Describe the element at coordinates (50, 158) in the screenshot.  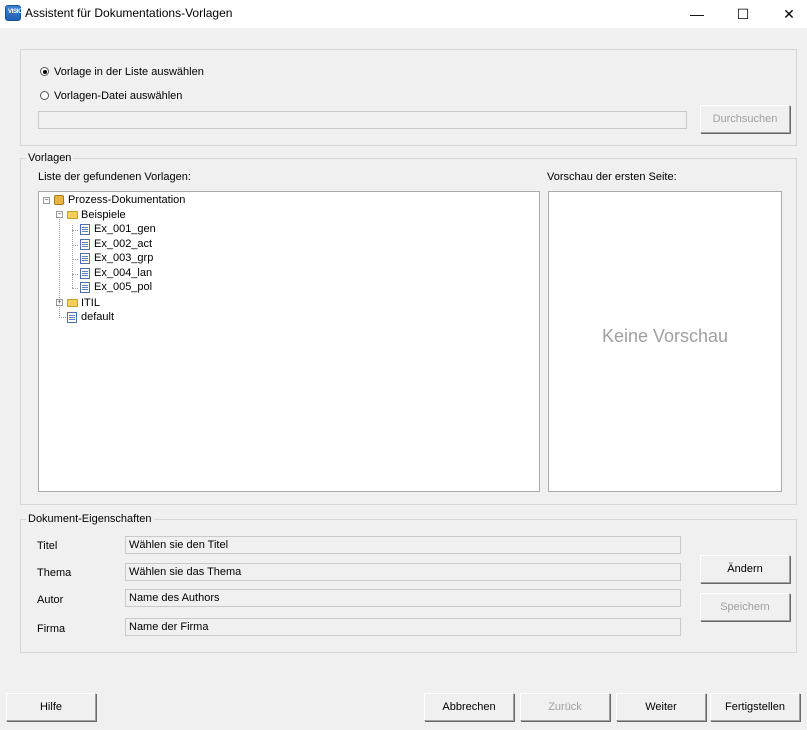
I see `templates-group-label: Vorlagen` at that location.